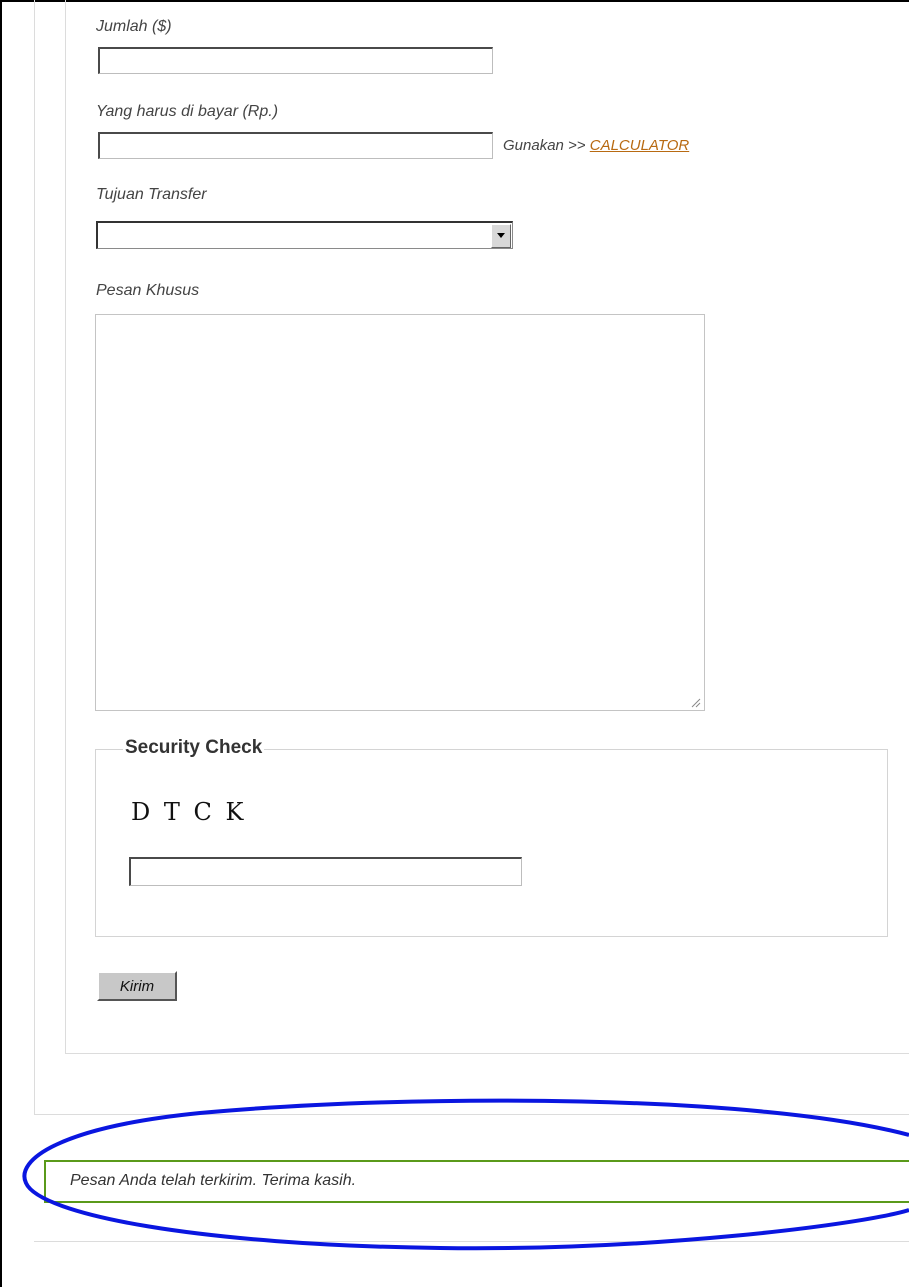  What do you see at coordinates (476, 1181) in the screenshot?
I see `success-message-box: Pesan Anda telah terkirim. Terima kasih.` at bounding box center [476, 1181].